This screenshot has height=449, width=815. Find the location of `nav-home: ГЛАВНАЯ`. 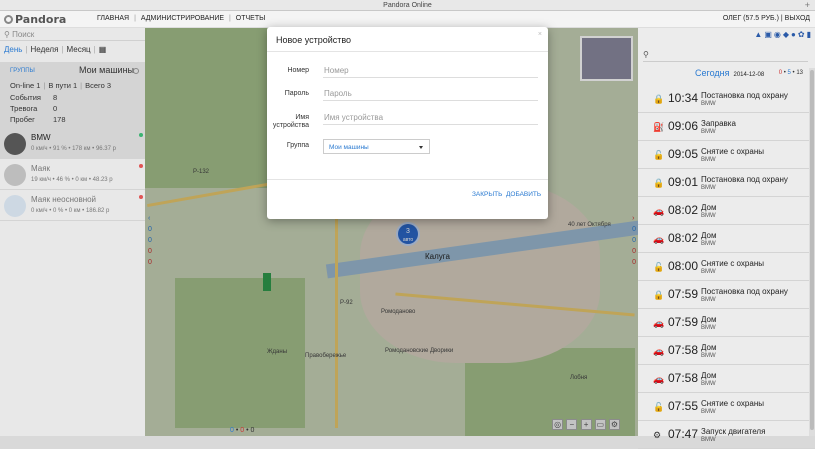

nav-home: ГЛАВНАЯ is located at coordinates (113, 18).